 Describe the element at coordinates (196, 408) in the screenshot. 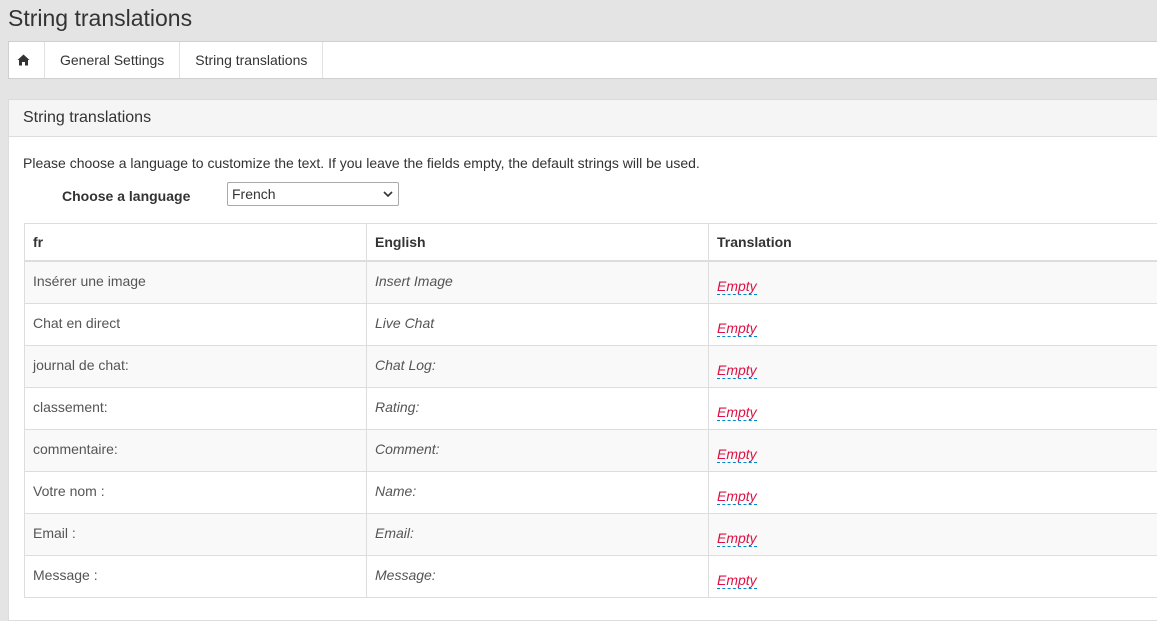

I see `fr-cell: classement:` at that location.